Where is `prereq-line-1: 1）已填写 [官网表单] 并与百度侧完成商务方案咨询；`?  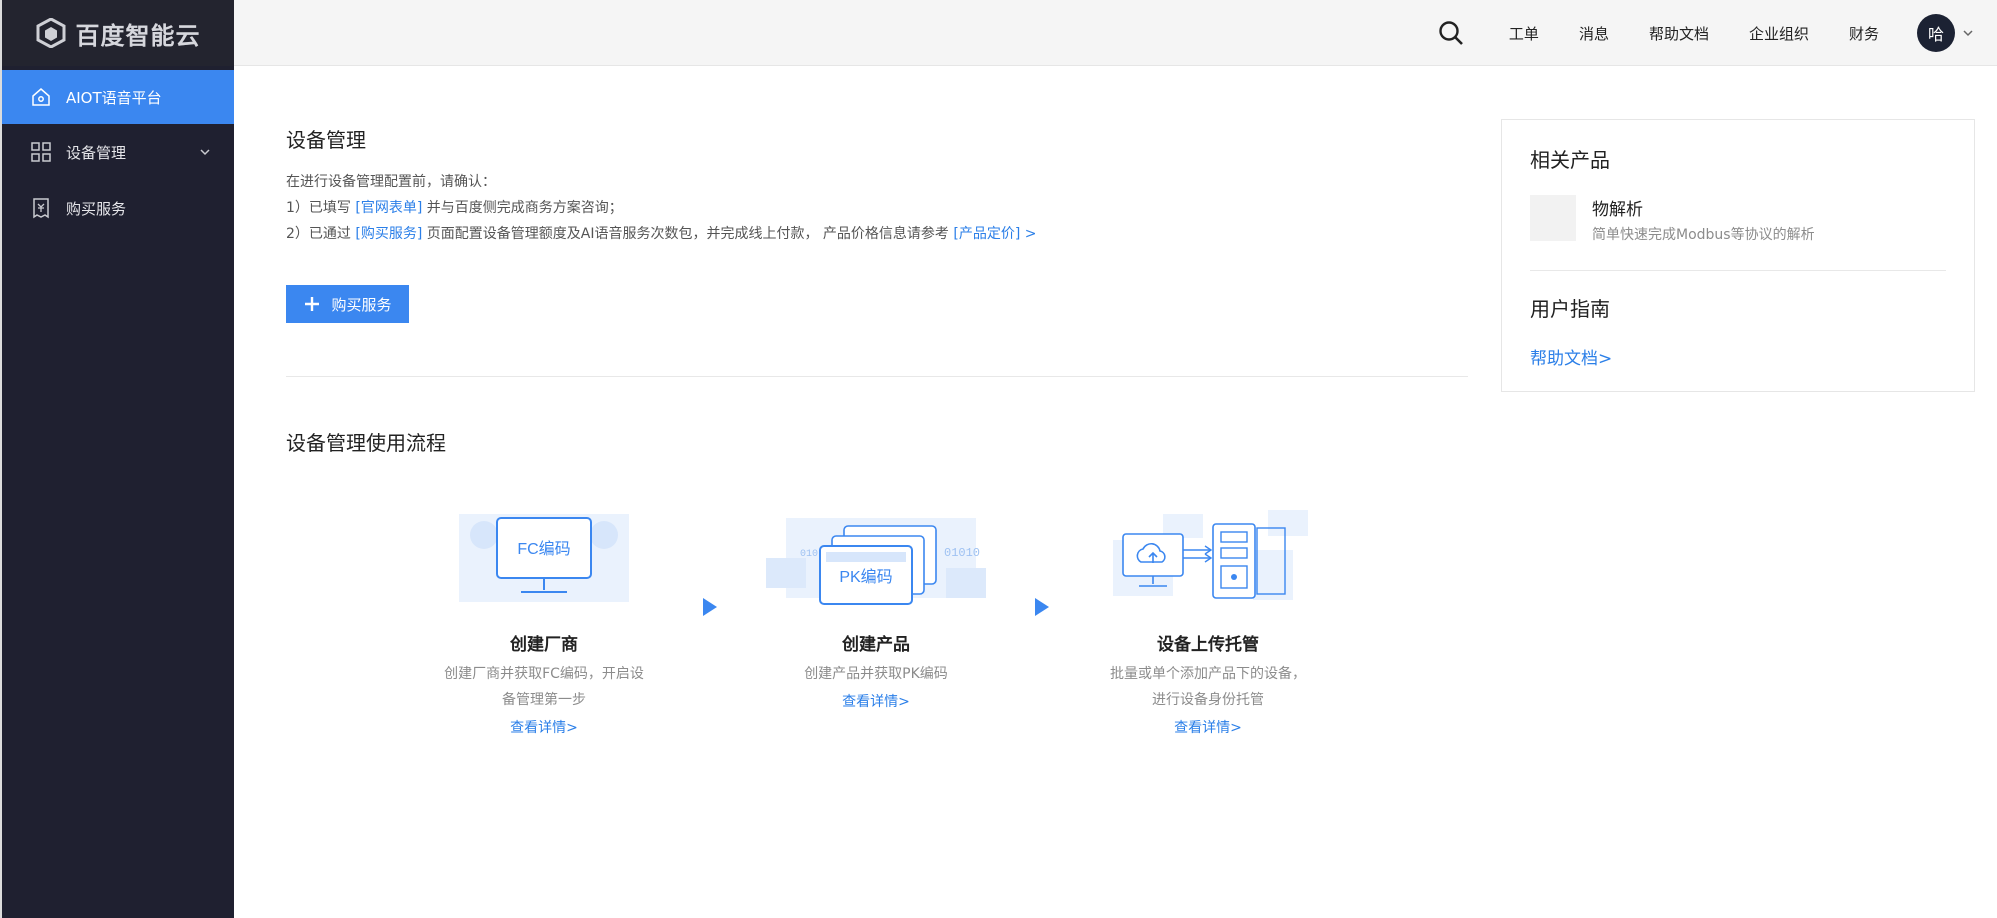
prereq-line-1: 1）已填写 [官网表单] 并与百度侧完成商务方案咨询； is located at coordinates (877, 208).